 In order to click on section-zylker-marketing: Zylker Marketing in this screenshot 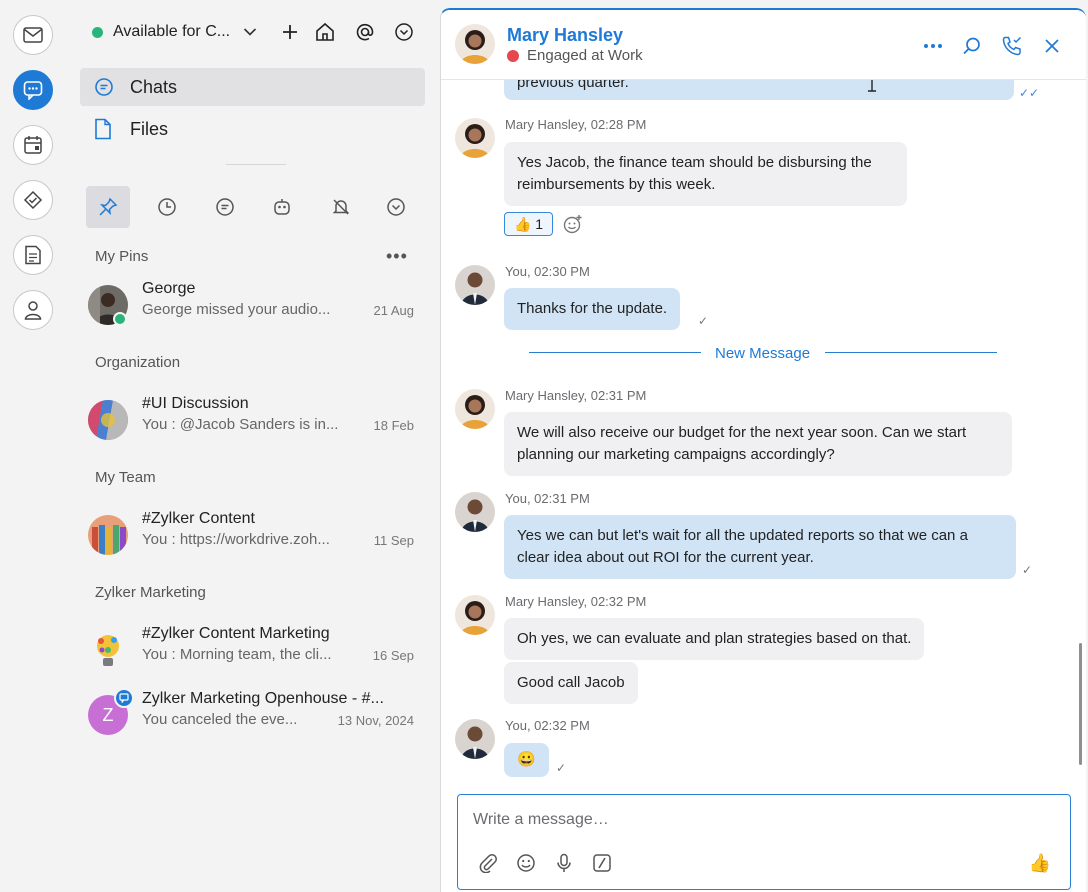, I will do `click(150, 592)`.